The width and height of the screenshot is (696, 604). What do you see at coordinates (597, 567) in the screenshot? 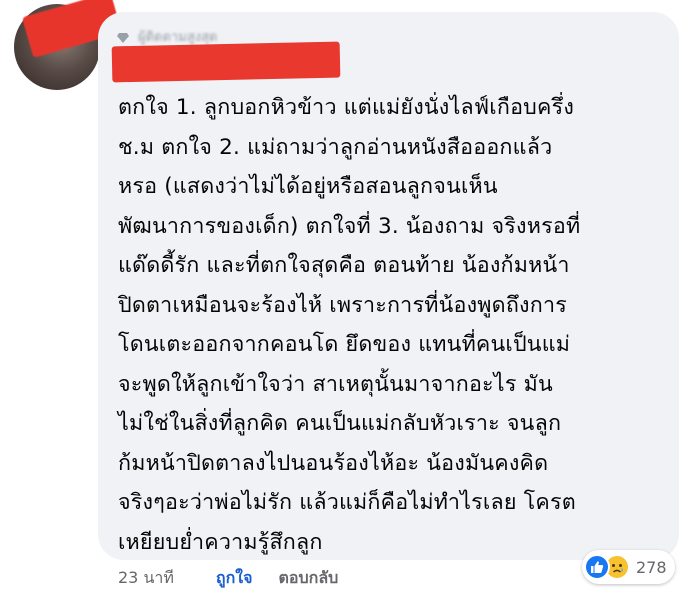
I see `like-icon` at bounding box center [597, 567].